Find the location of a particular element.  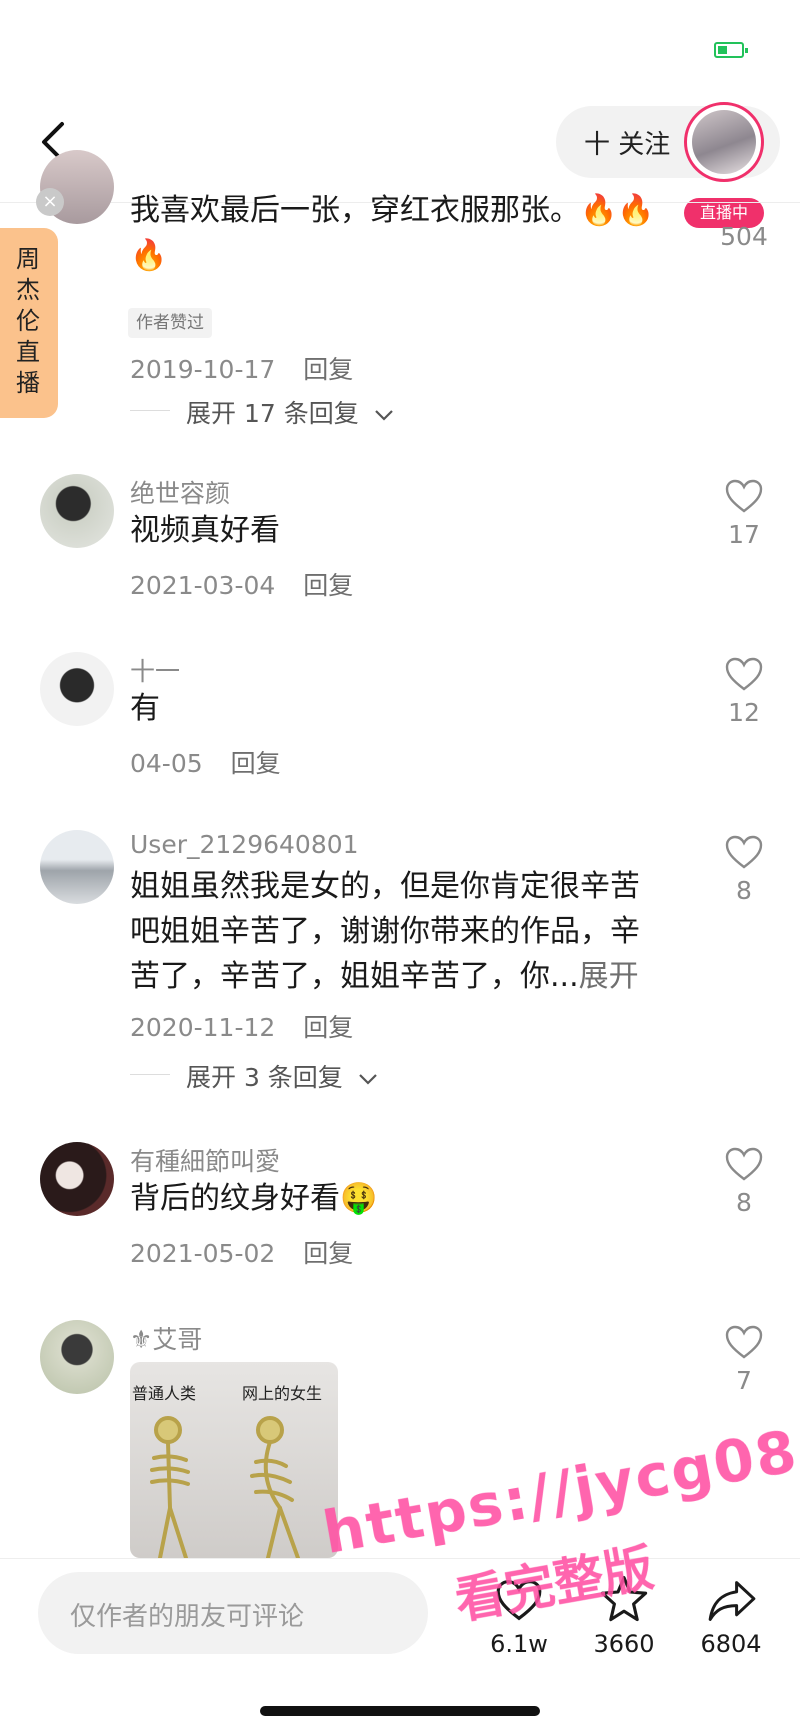

image-label: 普通人类 is located at coordinates (164, 1393).